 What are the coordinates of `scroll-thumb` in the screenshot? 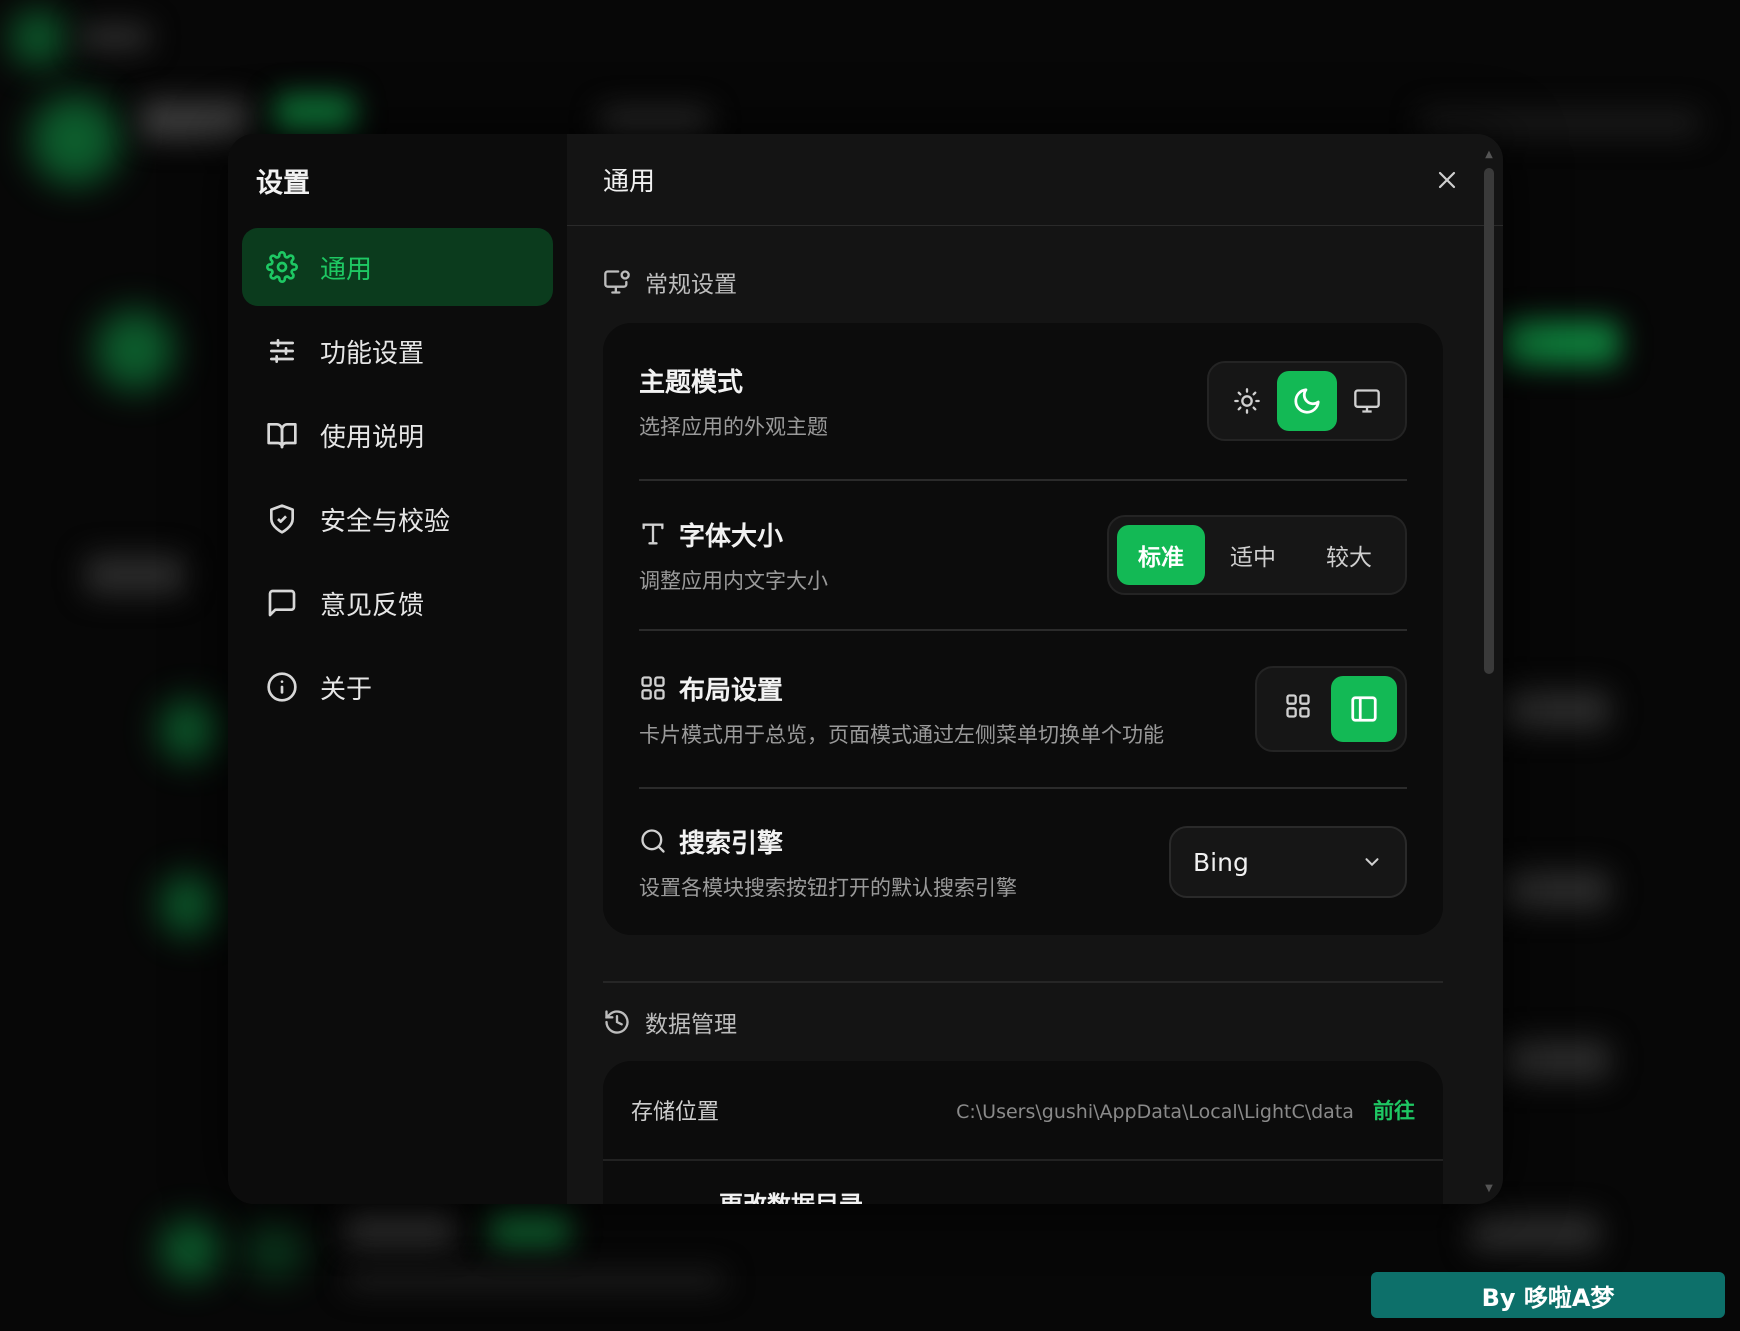 It's located at (1489, 421).